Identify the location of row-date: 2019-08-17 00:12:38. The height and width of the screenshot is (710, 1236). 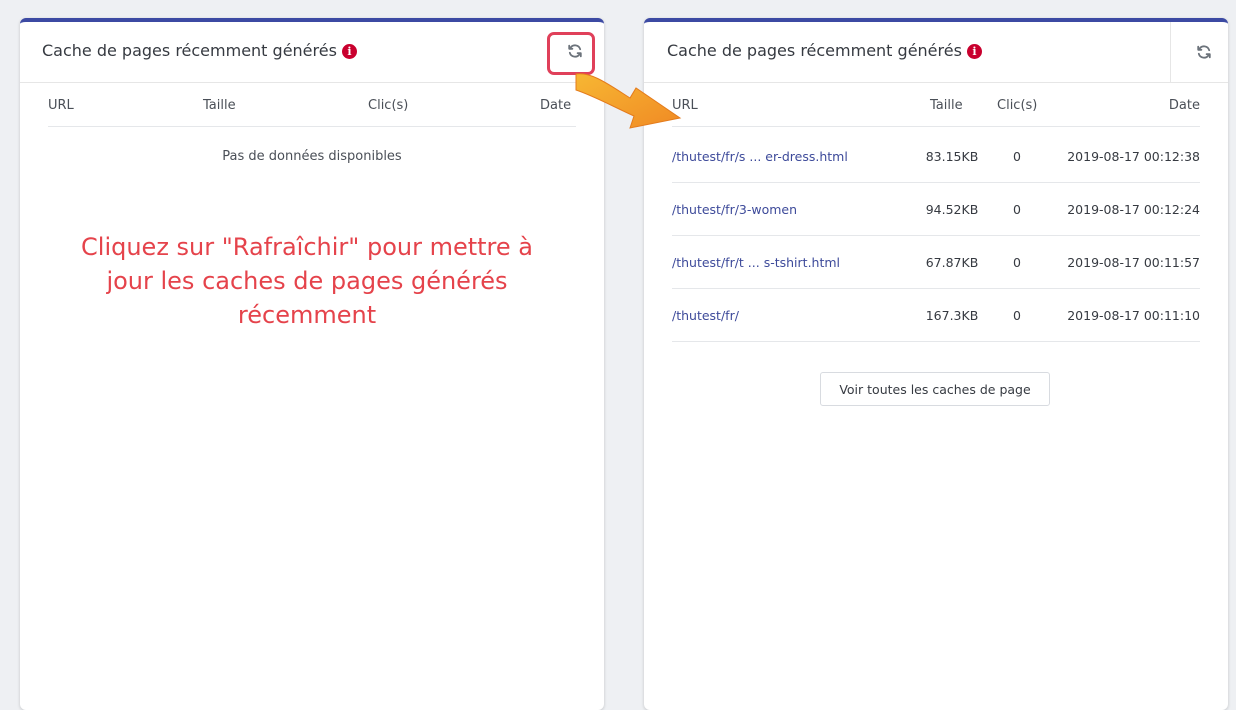
(1133, 156).